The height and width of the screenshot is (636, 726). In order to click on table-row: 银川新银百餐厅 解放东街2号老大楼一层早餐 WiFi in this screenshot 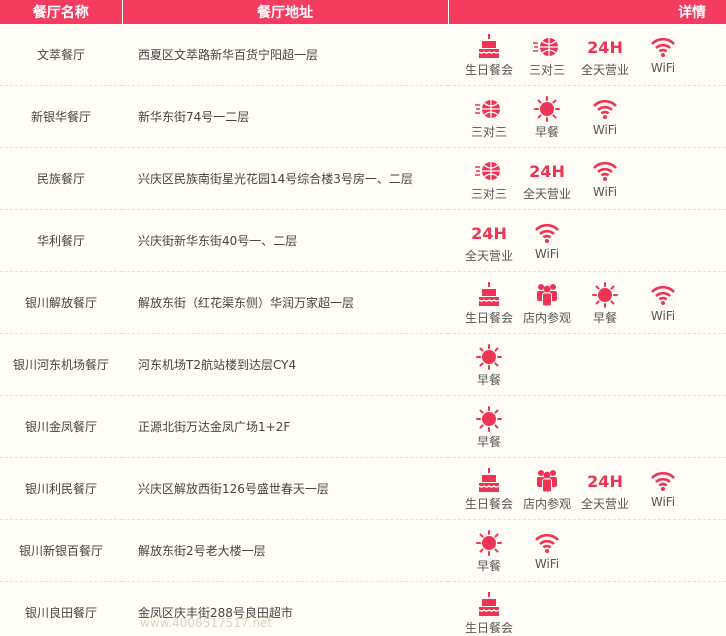, I will do `click(363, 550)`.